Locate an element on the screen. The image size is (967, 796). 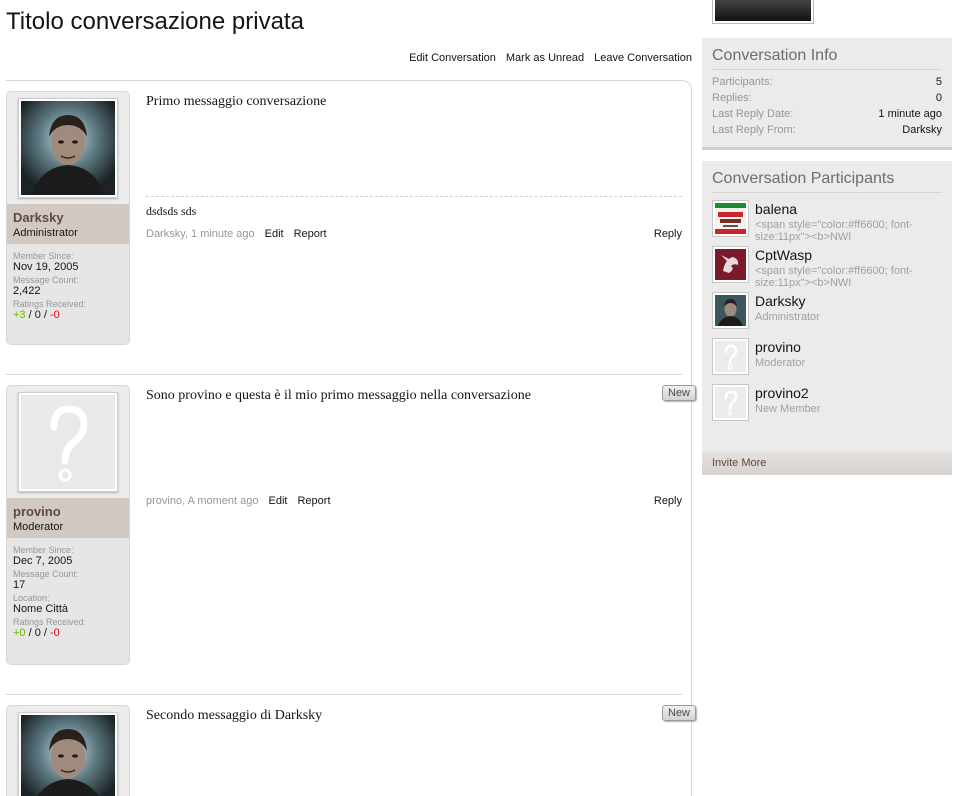
info-label: Last Reply From: is located at coordinates (754, 130).